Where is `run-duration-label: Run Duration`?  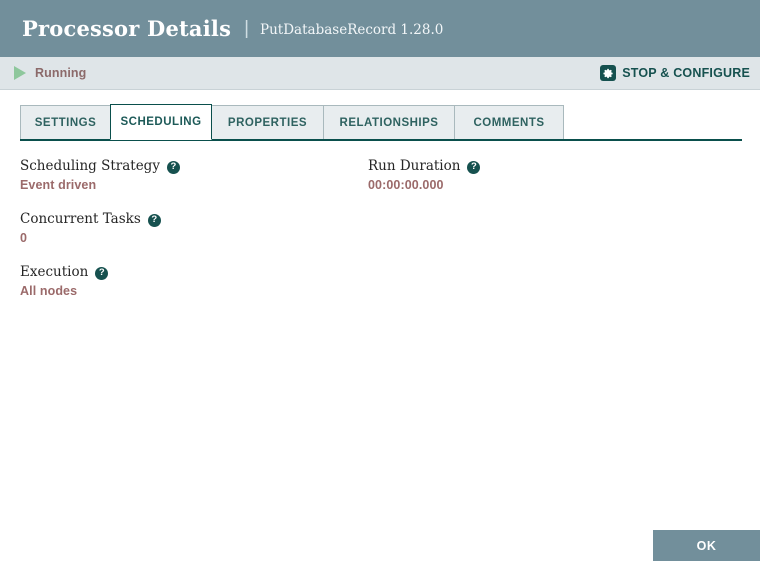
run-duration-label: Run Duration is located at coordinates (414, 166).